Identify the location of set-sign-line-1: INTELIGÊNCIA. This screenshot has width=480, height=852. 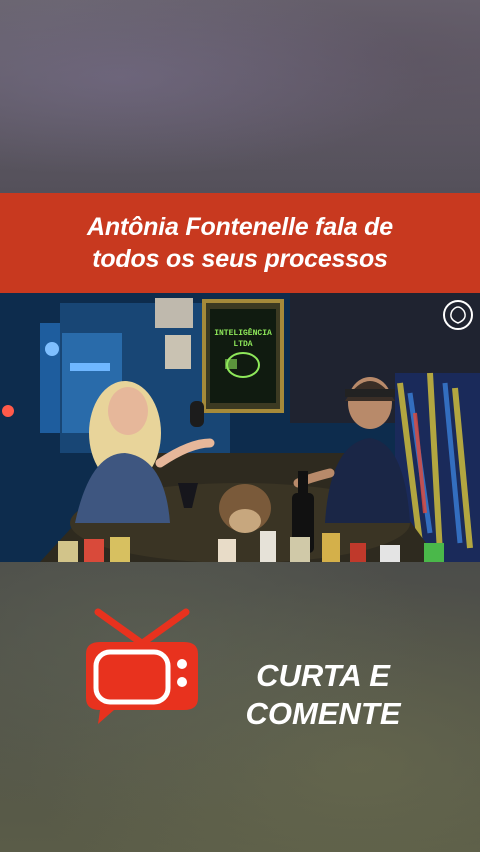
(243, 333).